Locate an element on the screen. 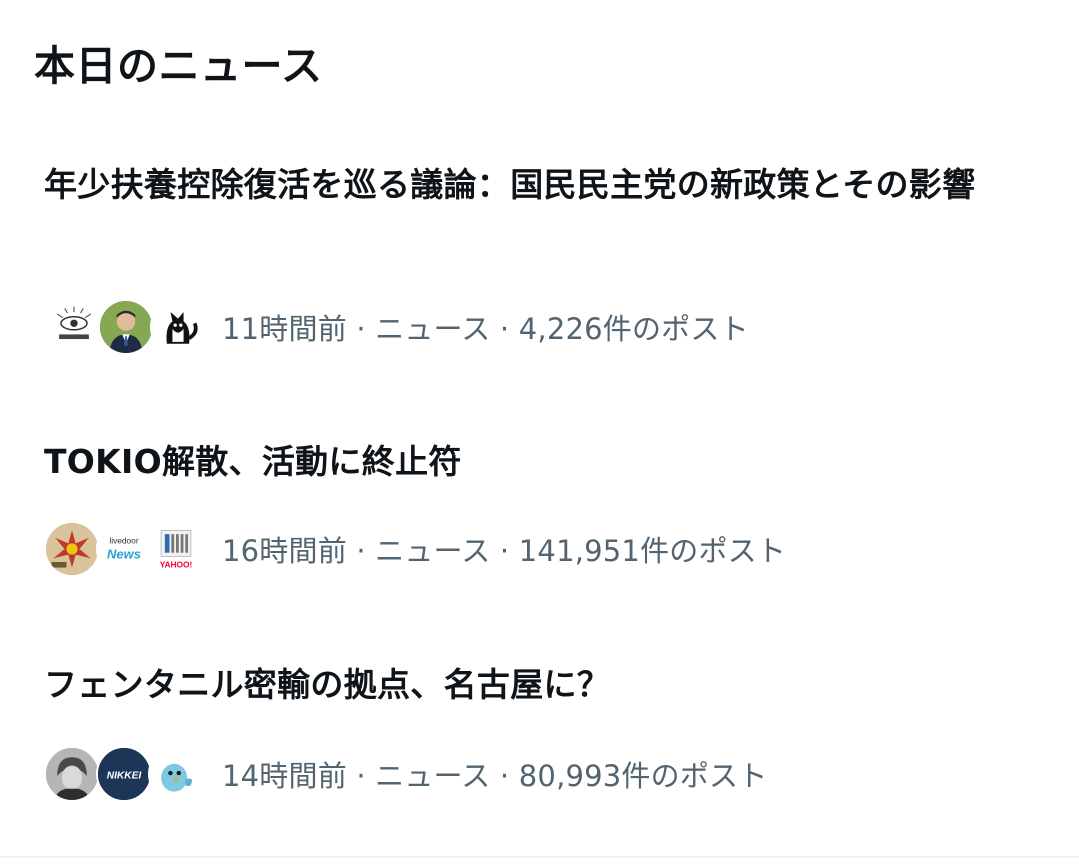 This screenshot has height=868, width=1079. livedoor-bottom-label: News is located at coordinates (124, 553).